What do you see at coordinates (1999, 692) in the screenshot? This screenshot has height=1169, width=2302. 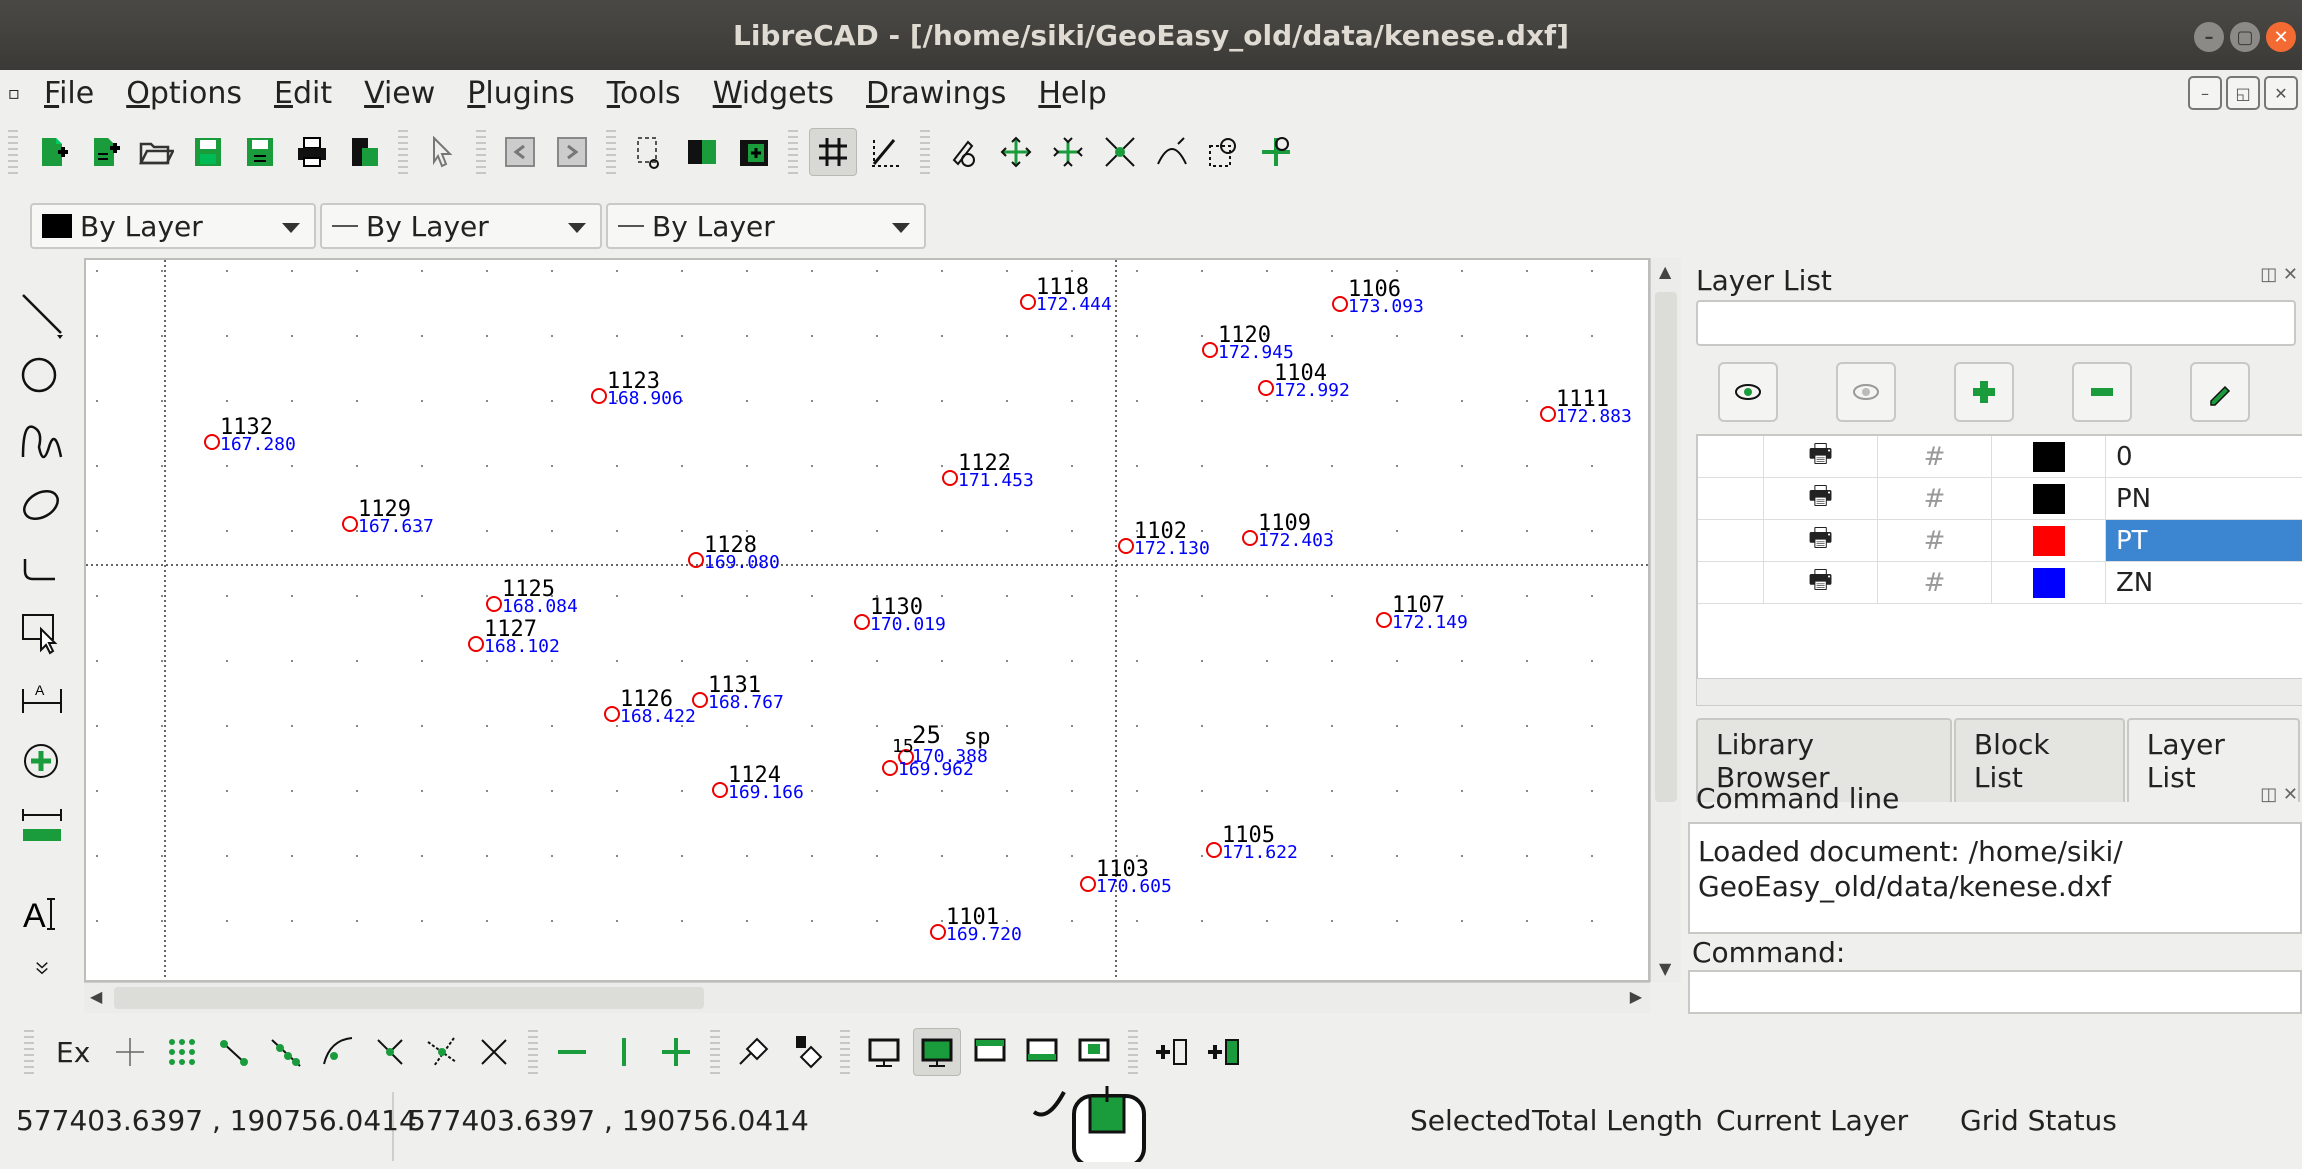 I see `layer-table-scrollbar` at bounding box center [1999, 692].